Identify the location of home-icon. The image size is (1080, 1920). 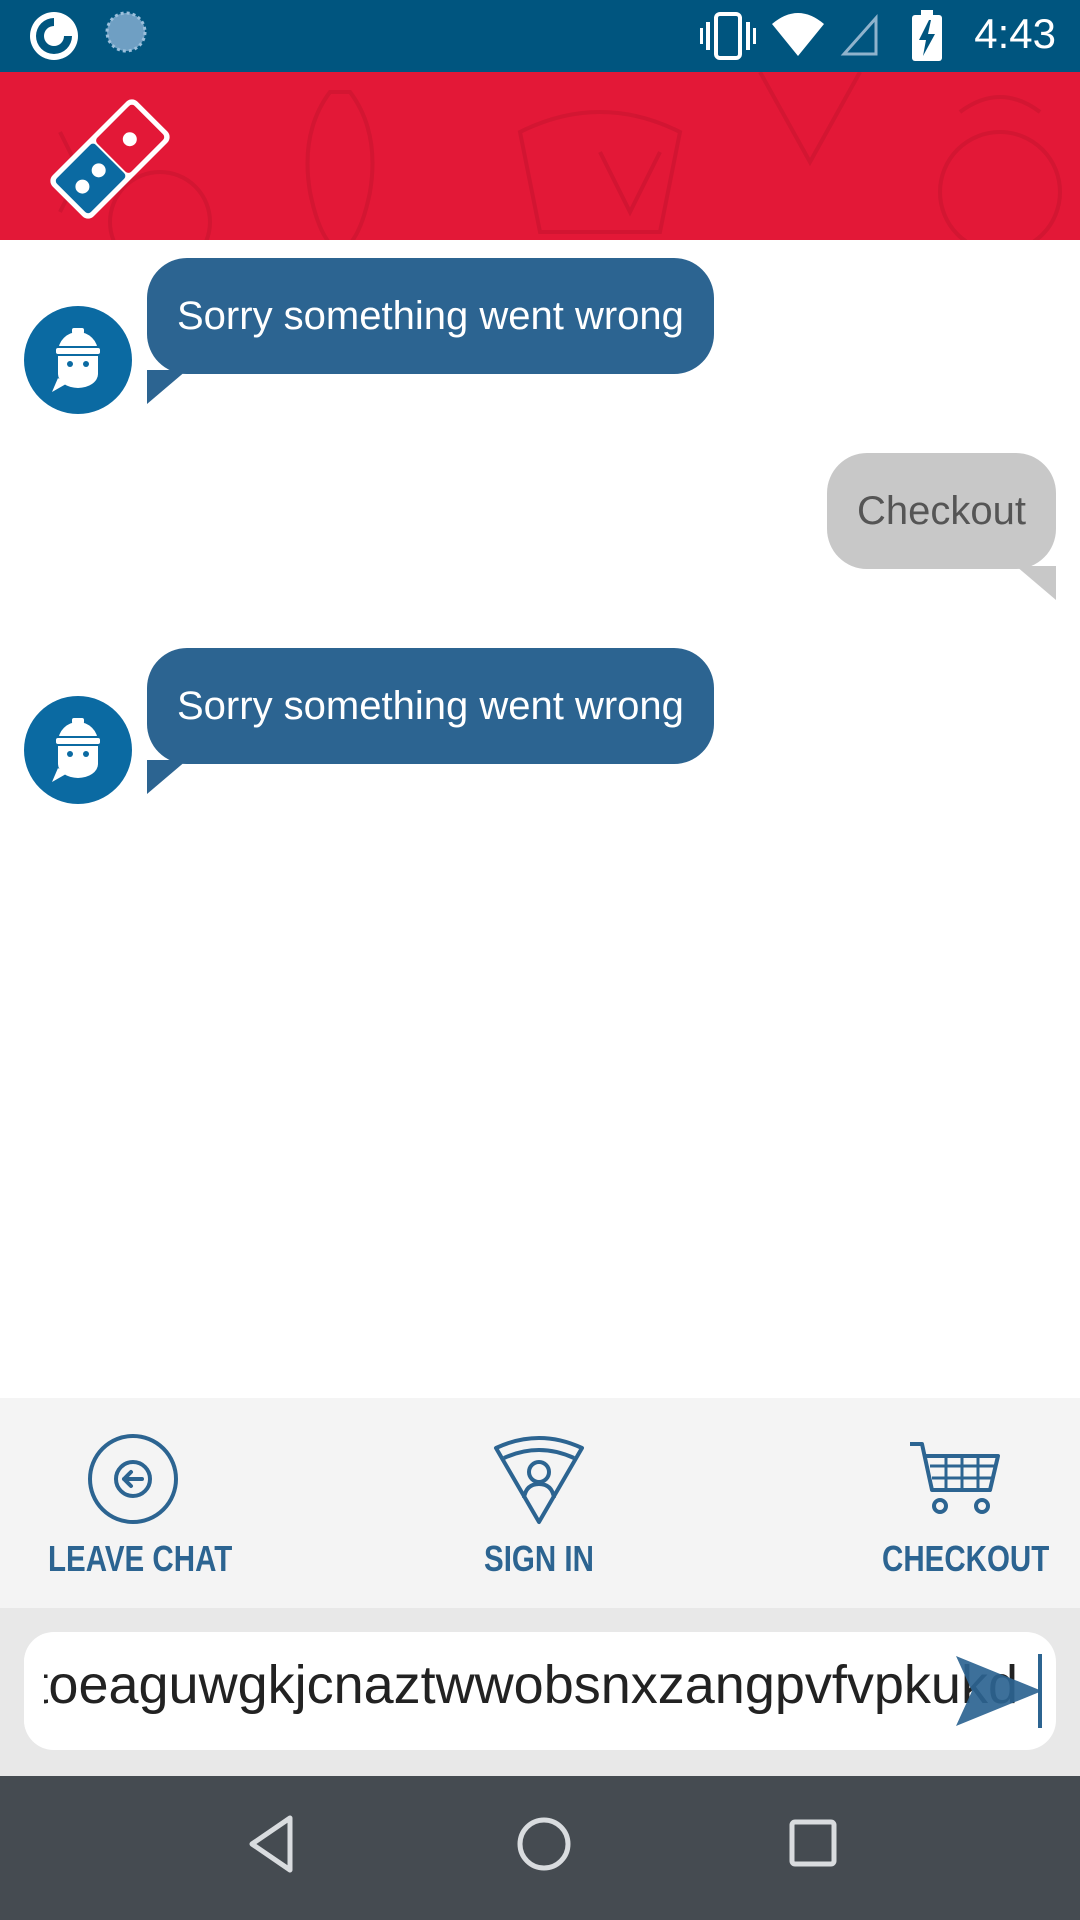
(544, 1846).